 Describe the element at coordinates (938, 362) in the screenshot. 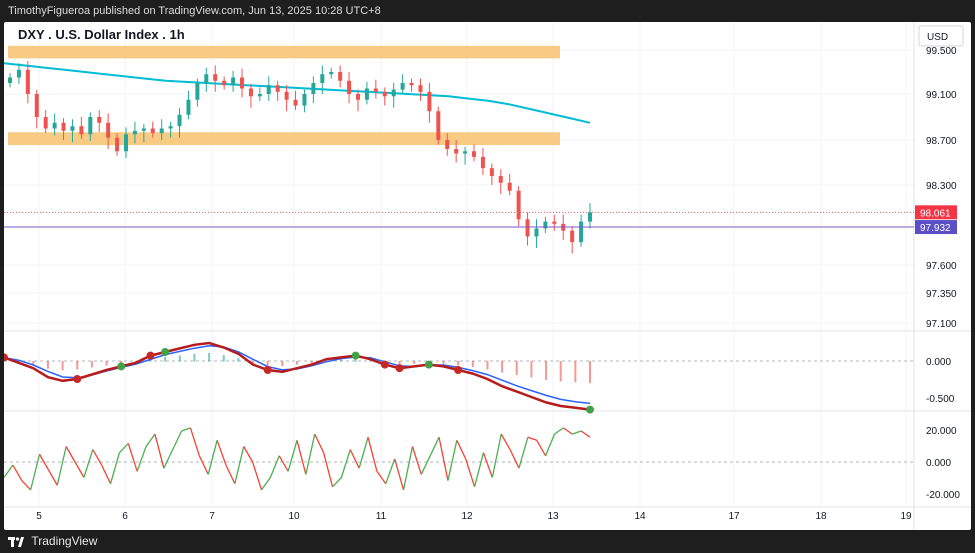

I see `macd-tick-label: 0.000` at that location.